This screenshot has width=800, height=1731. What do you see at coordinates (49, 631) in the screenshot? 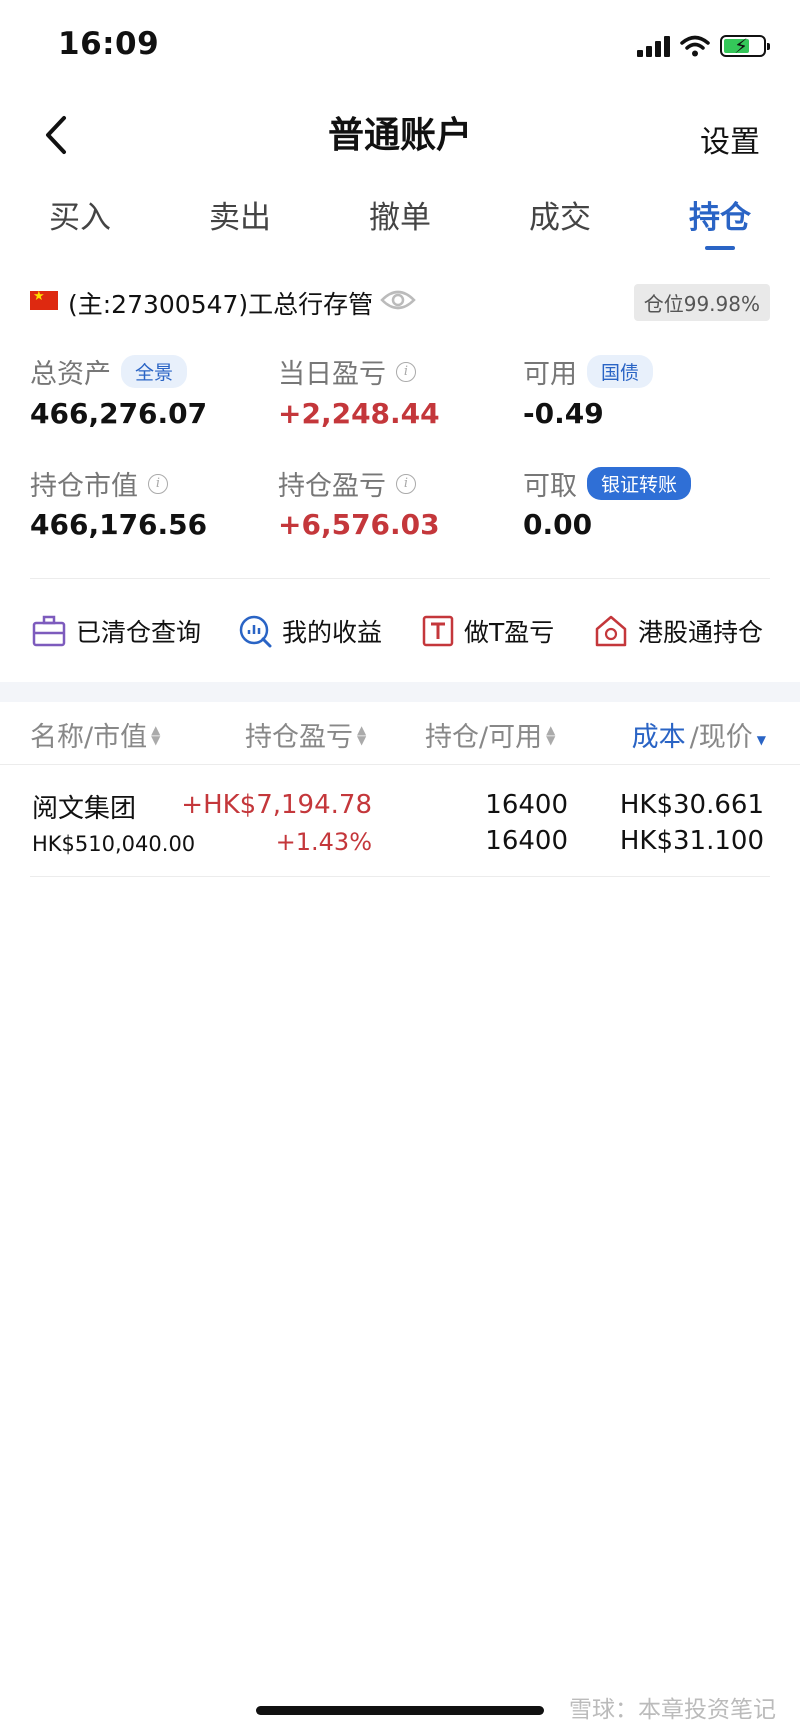
I see `briefcase-icon` at bounding box center [49, 631].